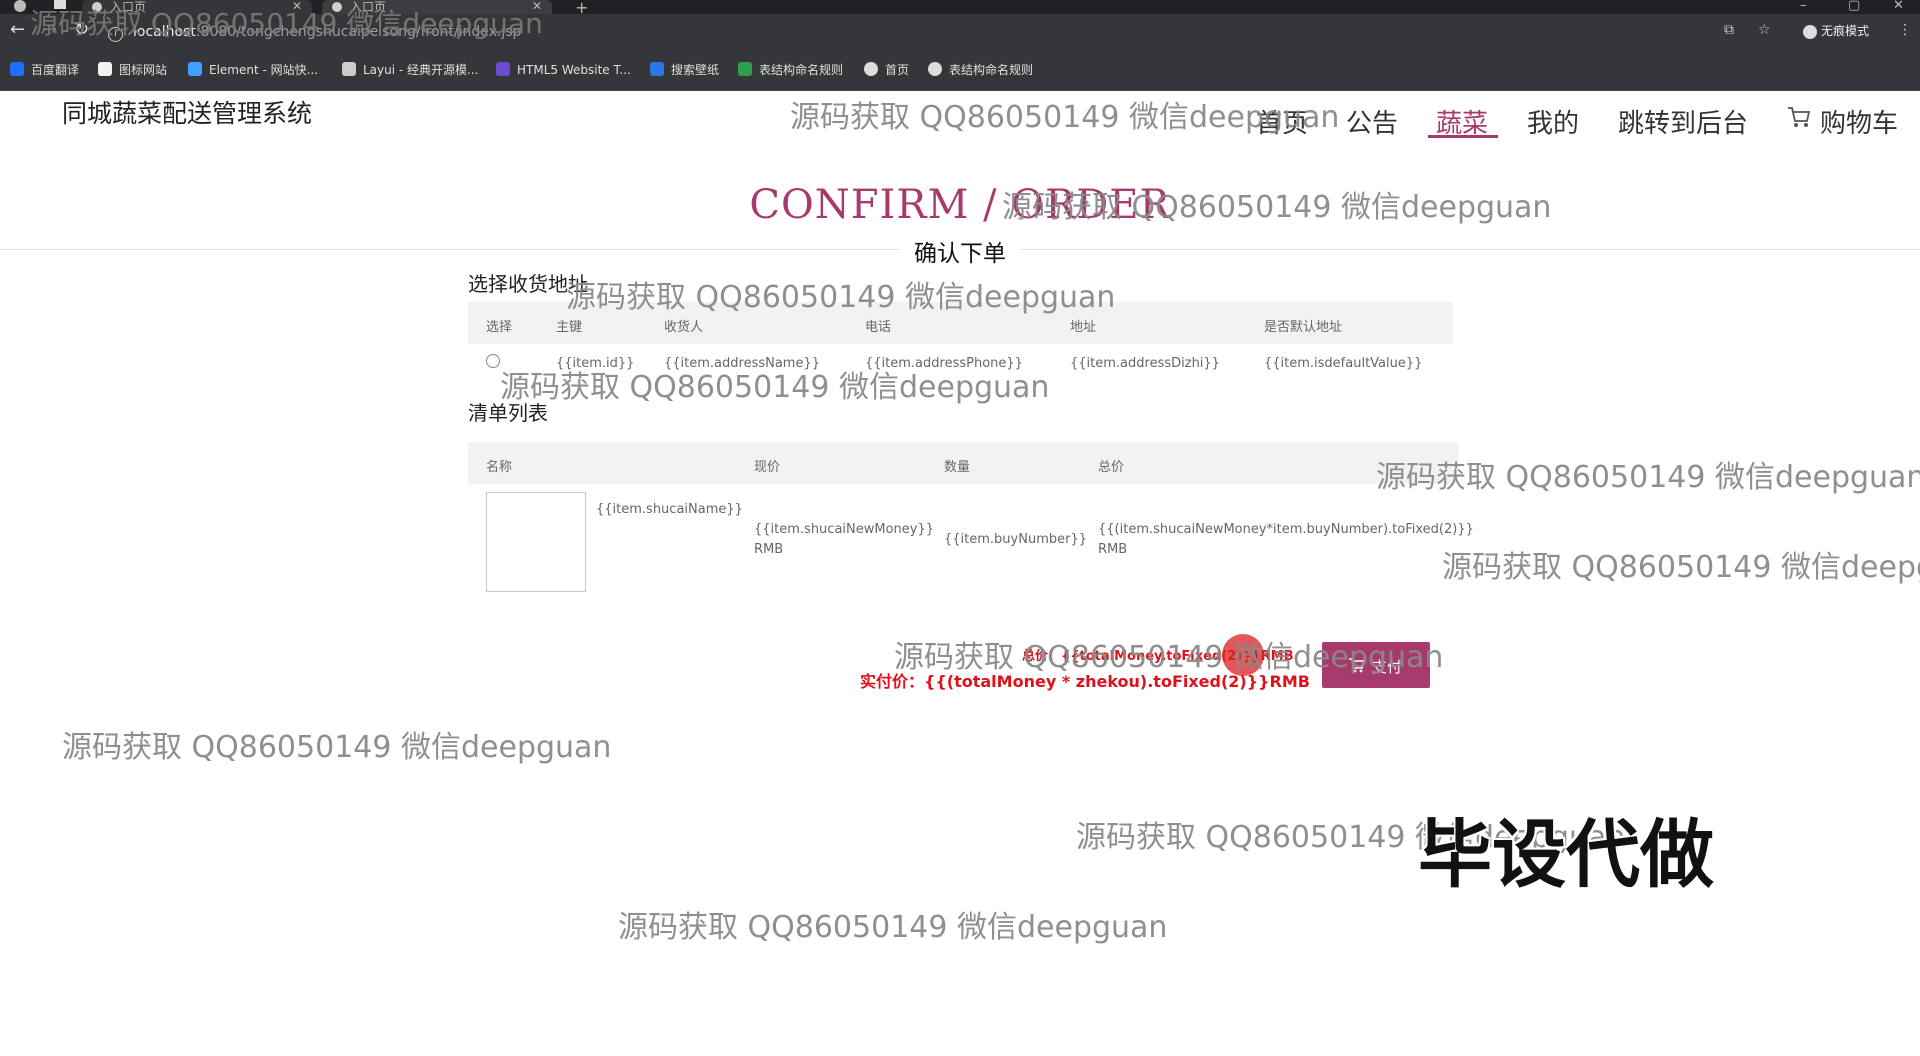 This screenshot has height=1056, width=1920. I want to click on bookmark-label: 百度翻译, so click(55, 70).